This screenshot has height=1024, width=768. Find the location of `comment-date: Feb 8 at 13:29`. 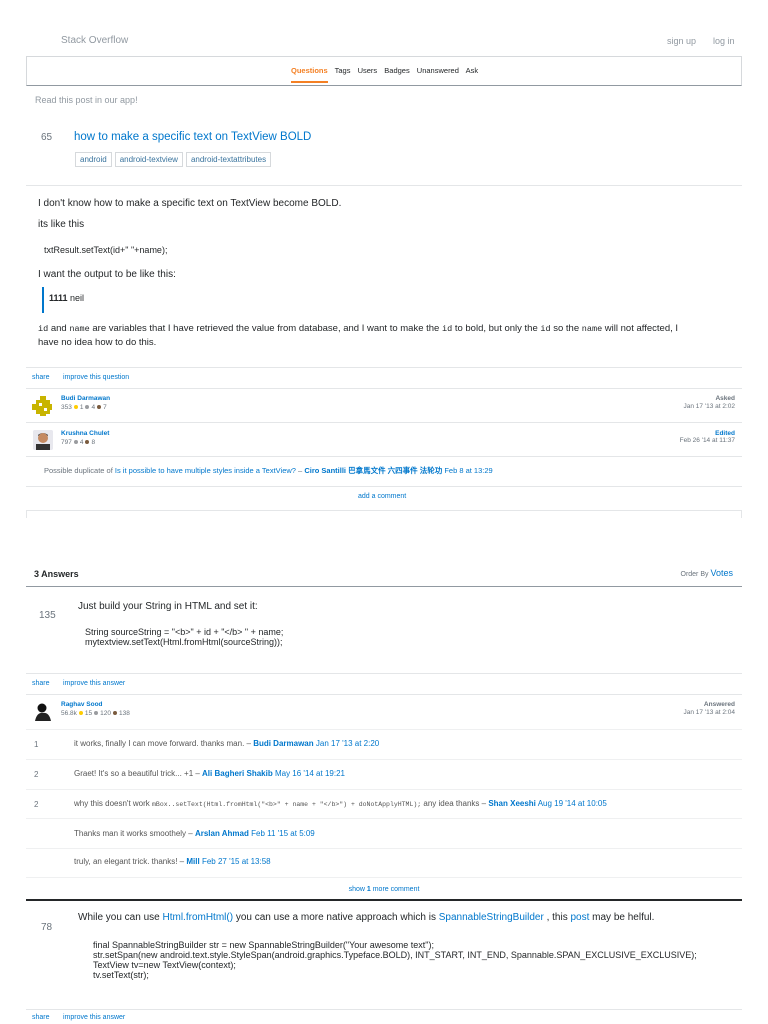

comment-date: Feb 8 at 13:29 is located at coordinates (468, 470).